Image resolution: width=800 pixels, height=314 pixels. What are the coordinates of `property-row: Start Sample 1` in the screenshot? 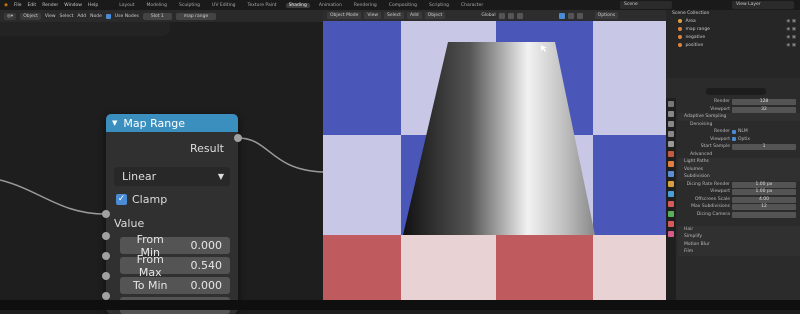 It's located at (739, 147).